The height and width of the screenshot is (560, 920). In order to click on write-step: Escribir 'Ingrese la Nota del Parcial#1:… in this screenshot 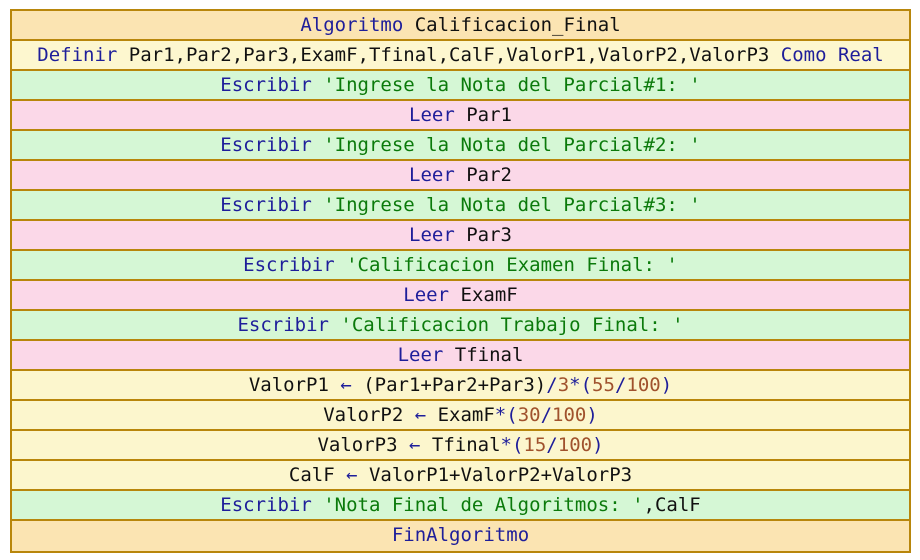, I will do `click(460, 86)`.